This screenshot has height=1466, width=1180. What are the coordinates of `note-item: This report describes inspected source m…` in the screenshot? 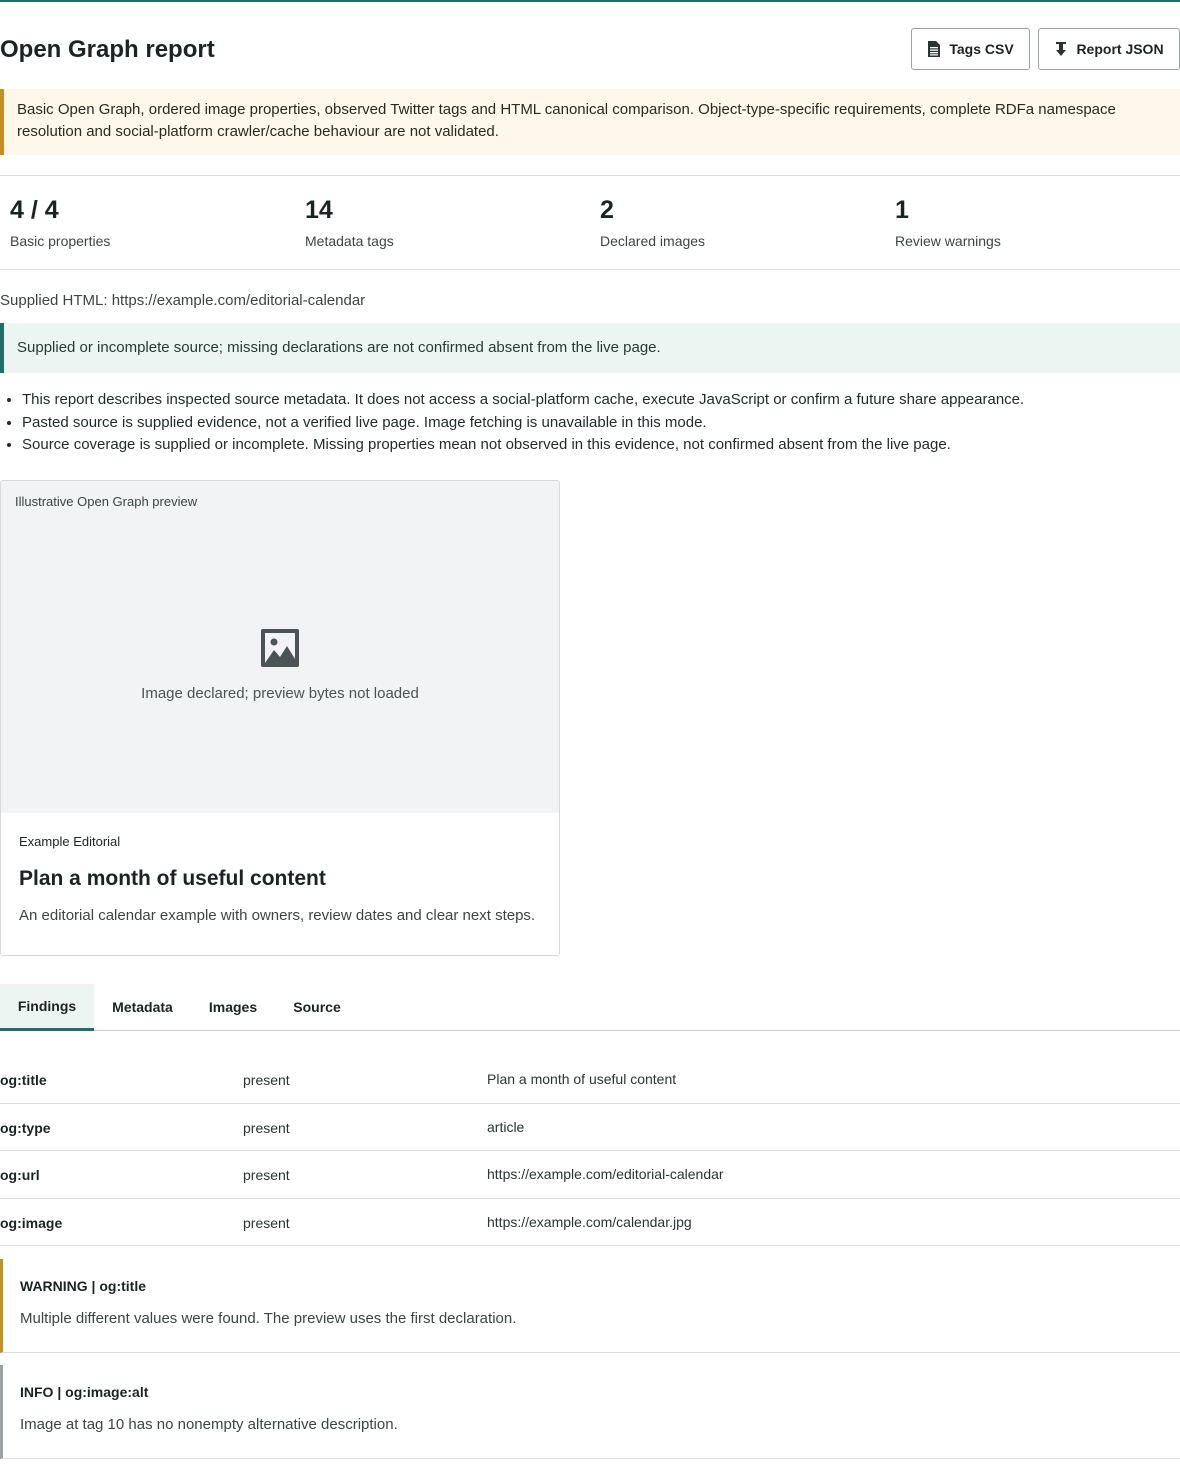 It's located at (597, 400).